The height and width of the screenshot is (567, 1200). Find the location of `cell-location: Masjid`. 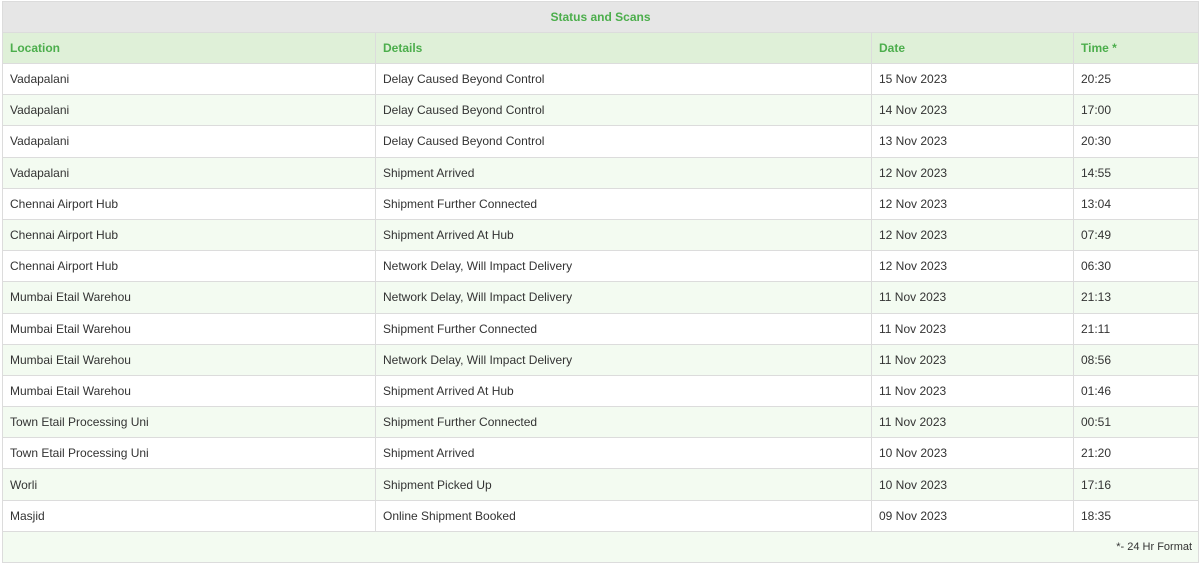

cell-location: Masjid is located at coordinates (189, 515).